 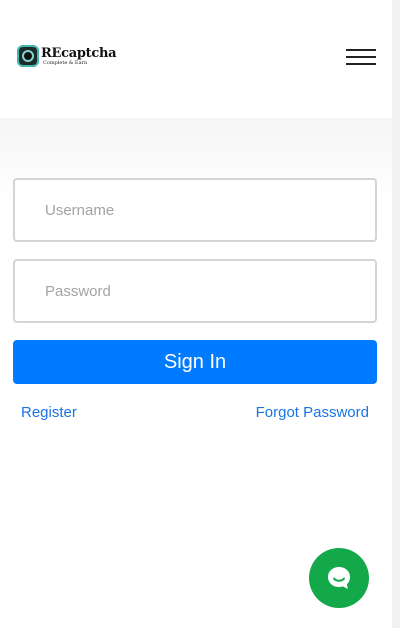 I want to click on logo-camera-icon, so click(x=28, y=56).